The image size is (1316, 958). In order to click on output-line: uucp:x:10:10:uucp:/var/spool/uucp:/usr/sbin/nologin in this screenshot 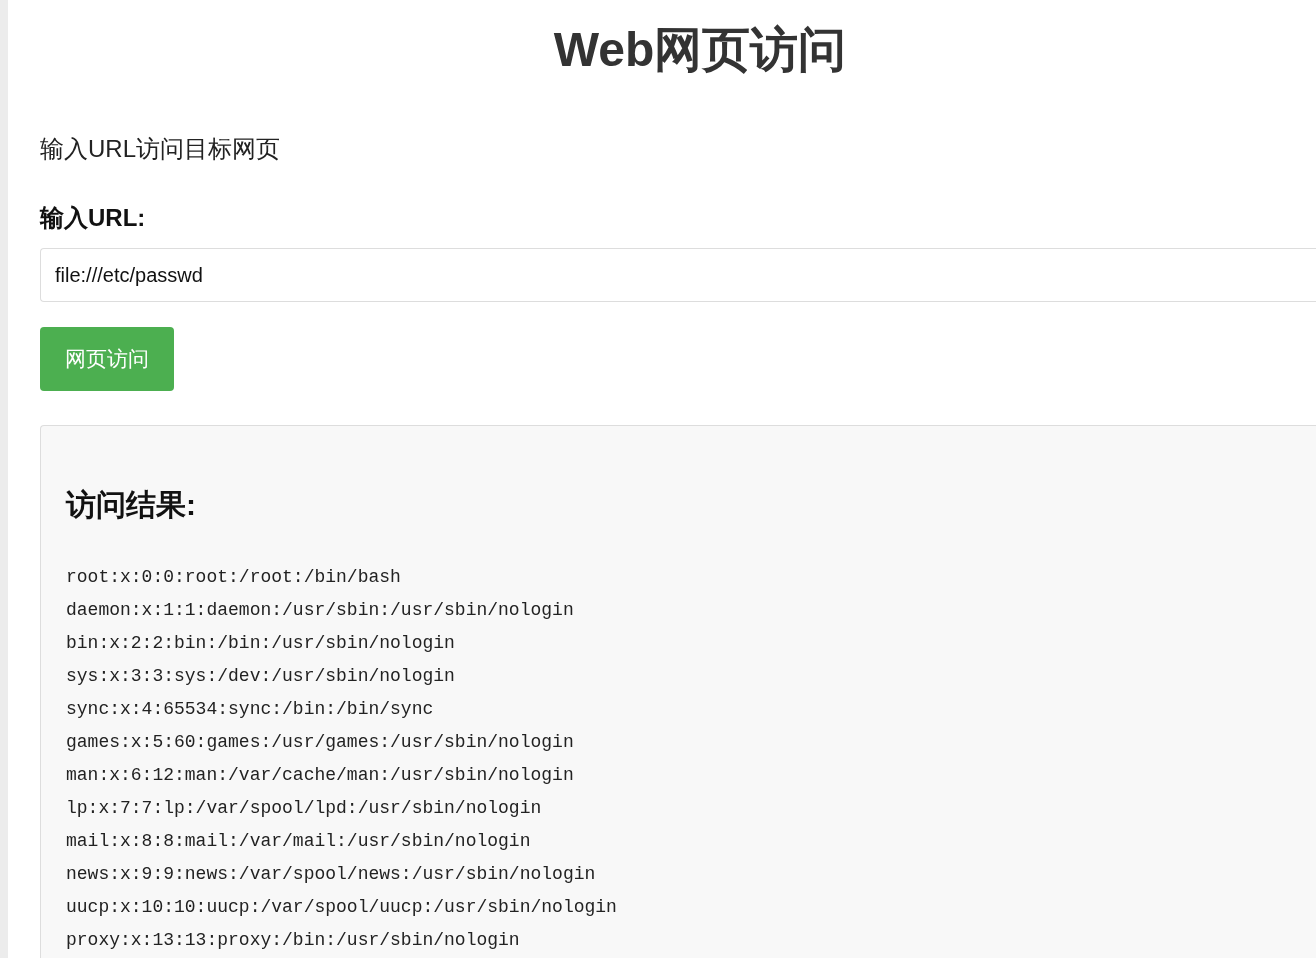, I will do `click(341, 907)`.